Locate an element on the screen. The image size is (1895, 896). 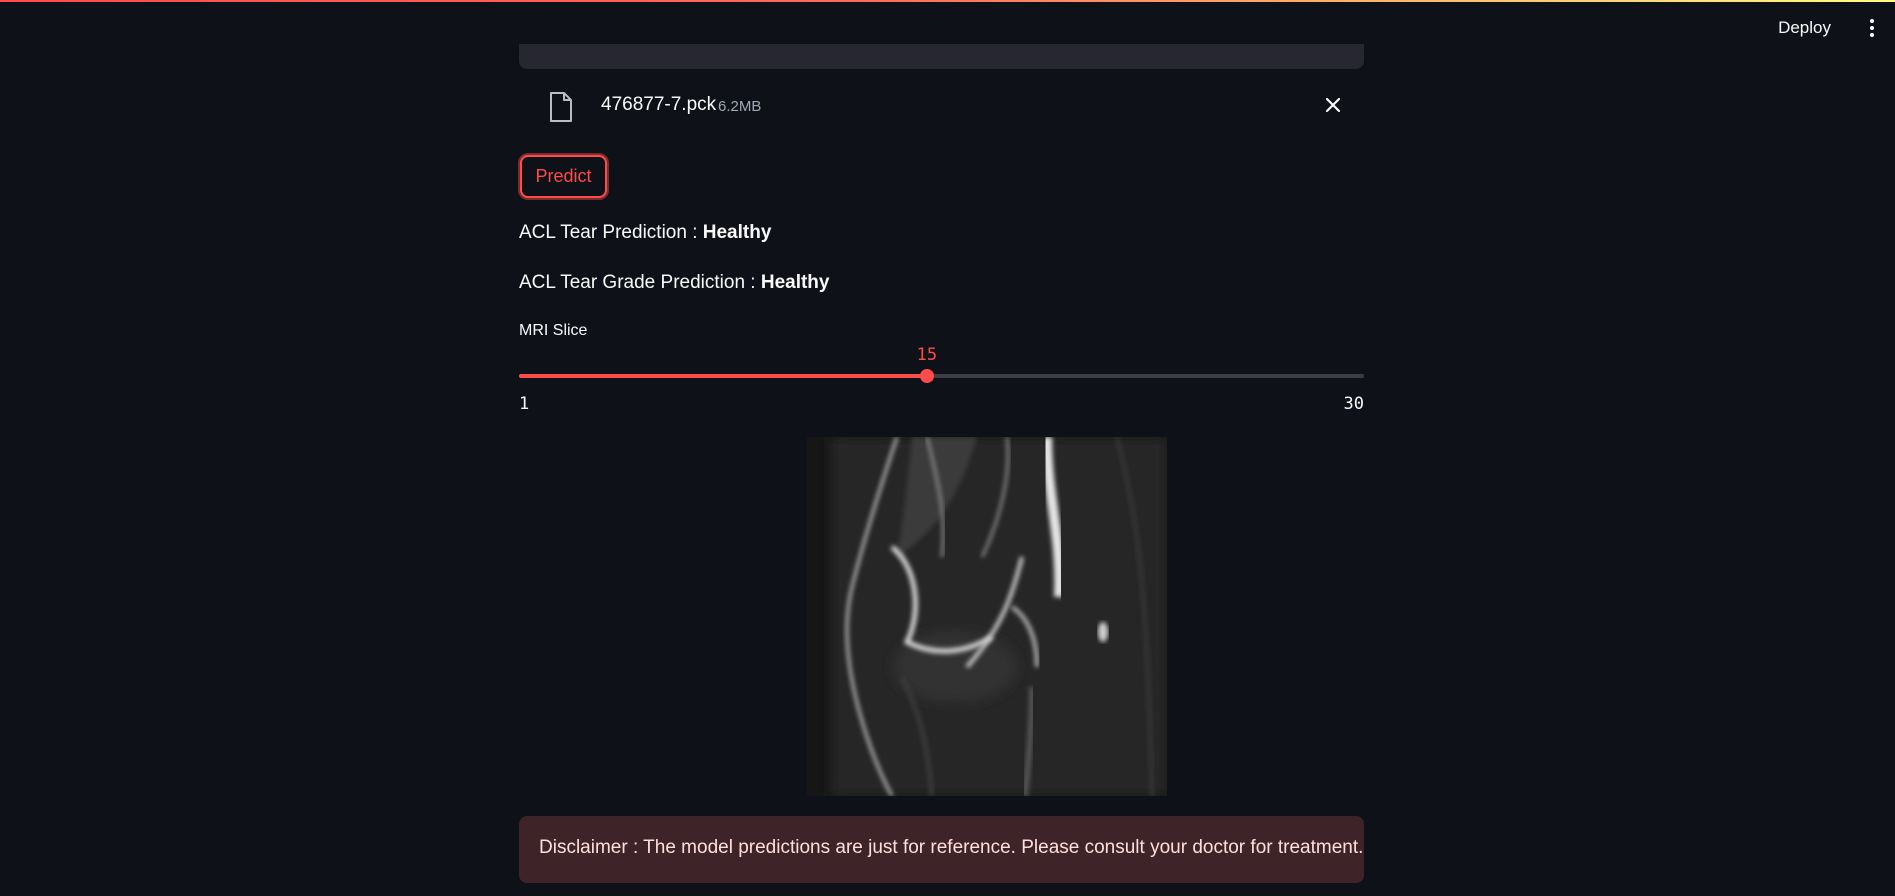
mri-slice-max: 30 is located at coordinates (1353, 404).